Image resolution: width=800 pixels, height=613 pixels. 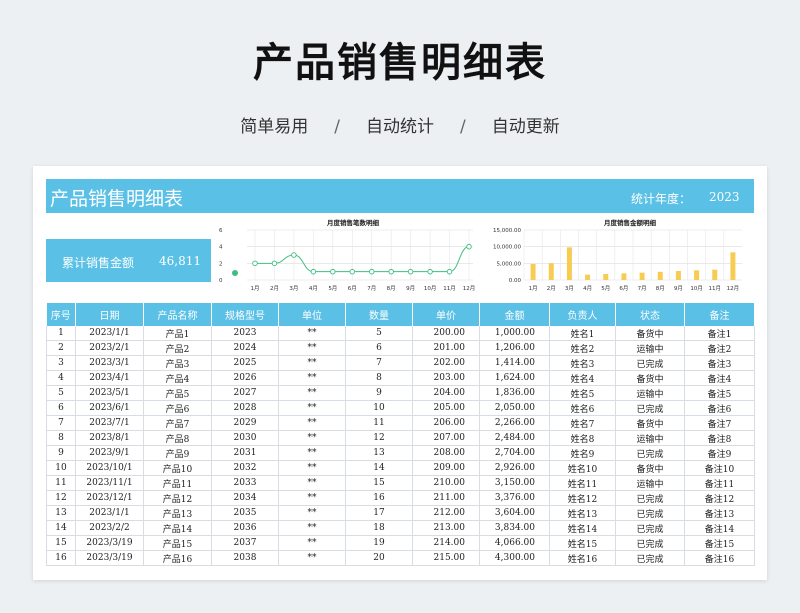 What do you see at coordinates (61, 363) in the screenshot?
I see `cell-col-index: 3` at bounding box center [61, 363].